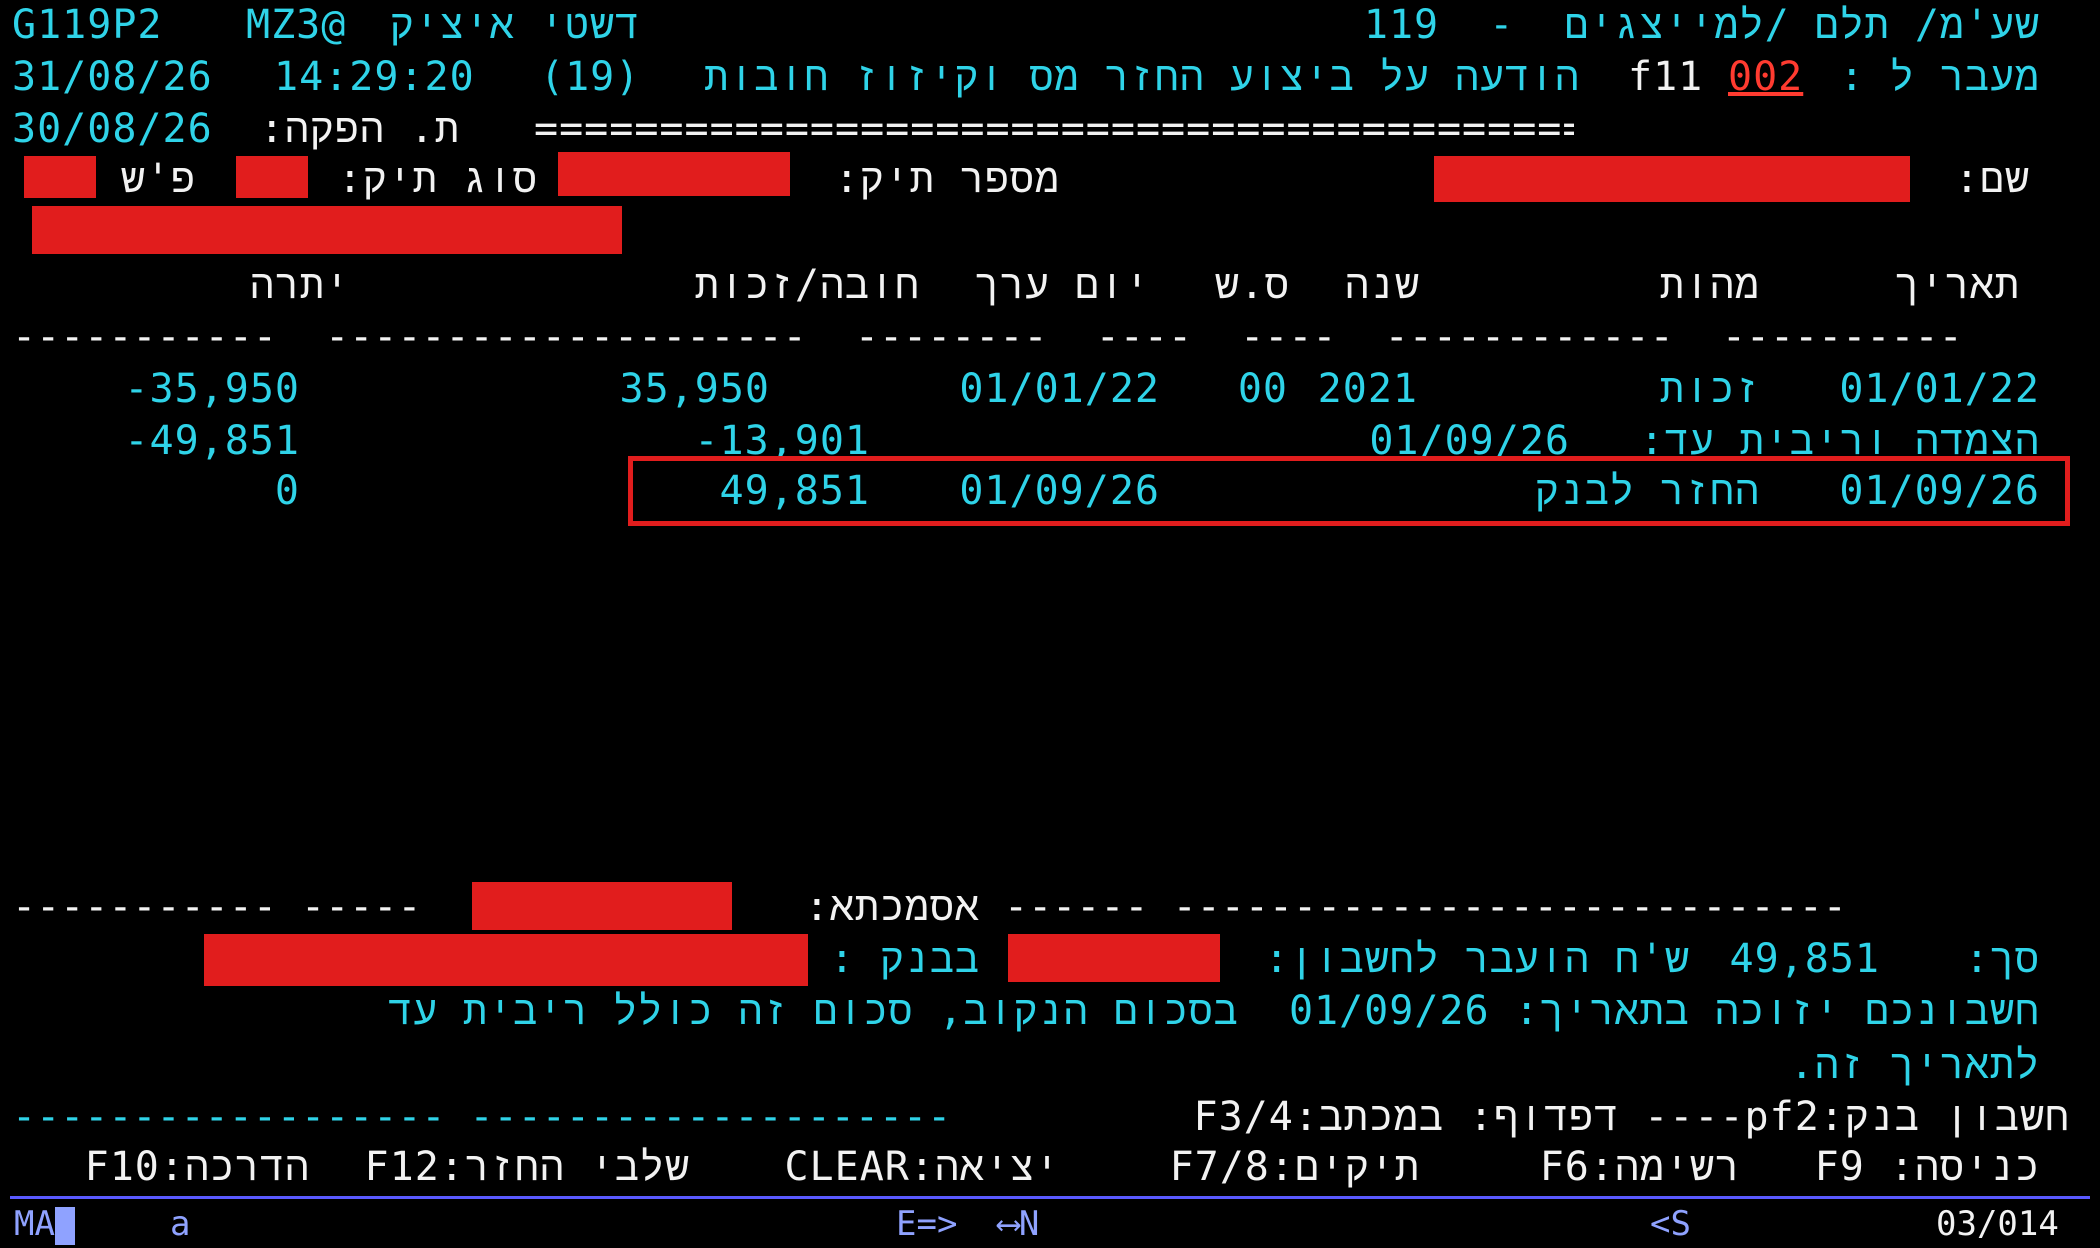 Image resolution: width=2100 pixels, height=1248 pixels. I want to click on name-label: שם:, so click(1992, 179).